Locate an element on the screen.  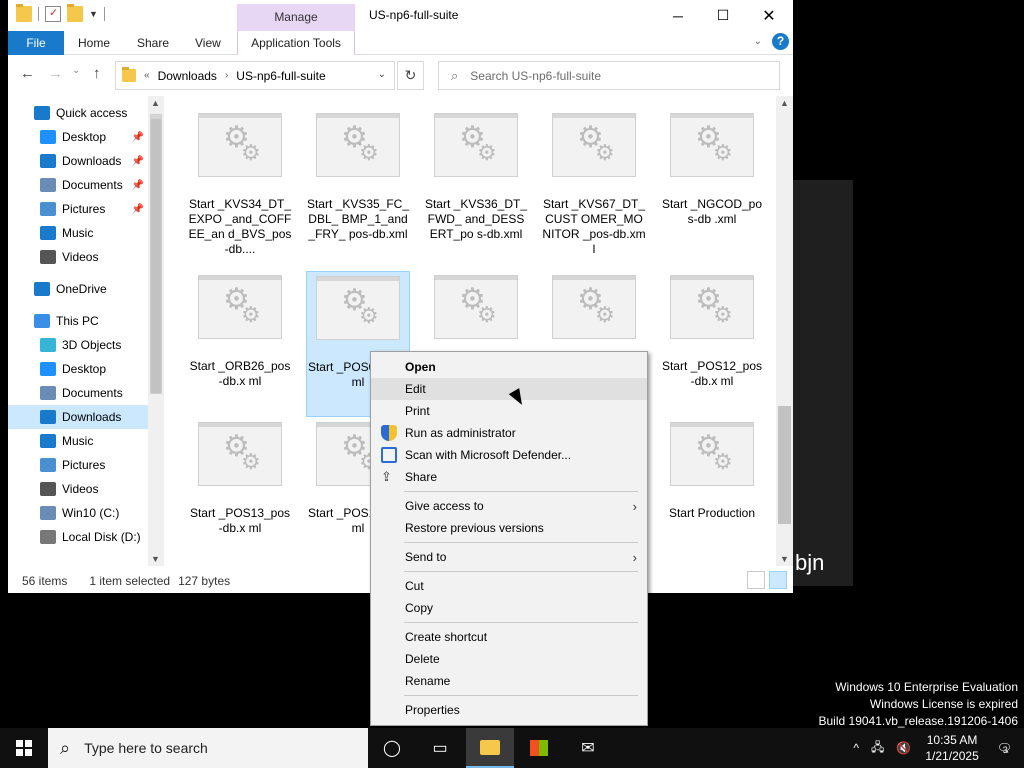
tab-file: File is located at coordinates (36, 43).